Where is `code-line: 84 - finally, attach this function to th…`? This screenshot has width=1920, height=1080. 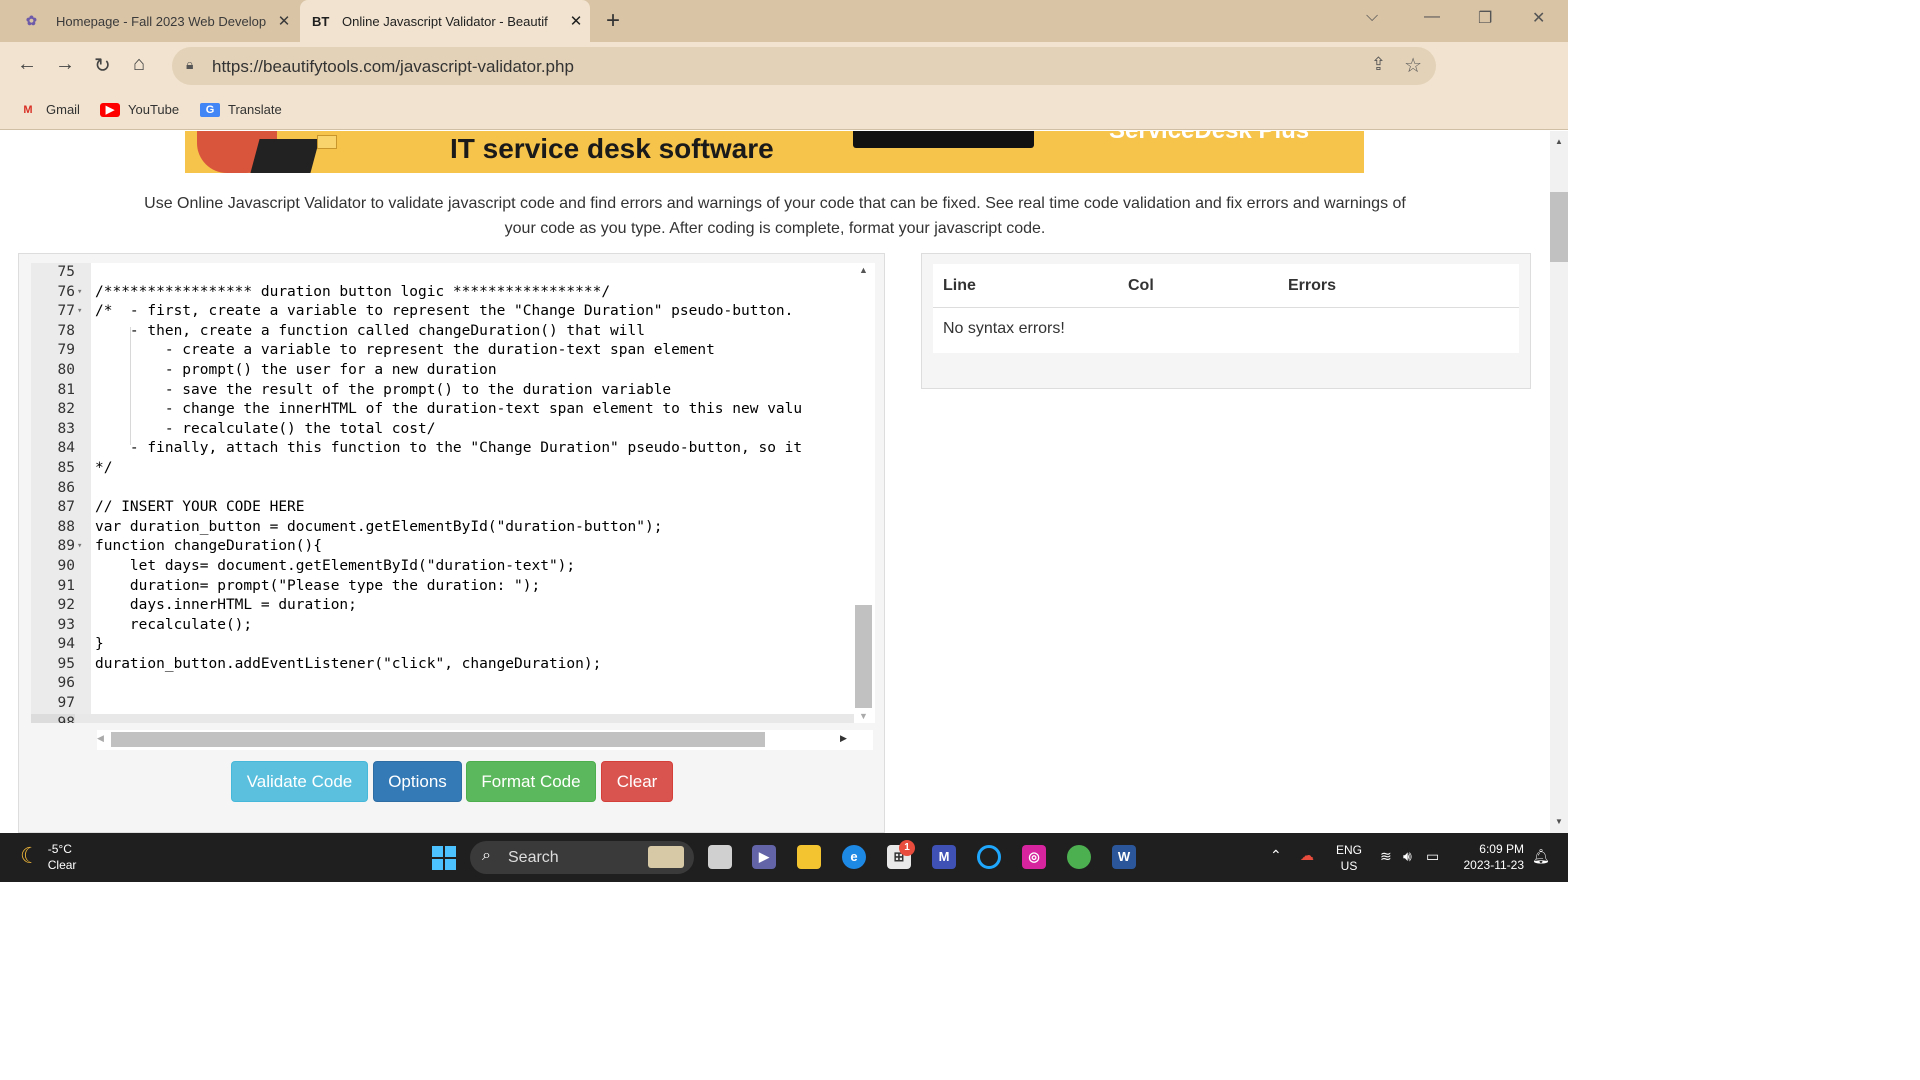
code-line: 84 - finally, attach this function to th… is located at coordinates (451, 449).